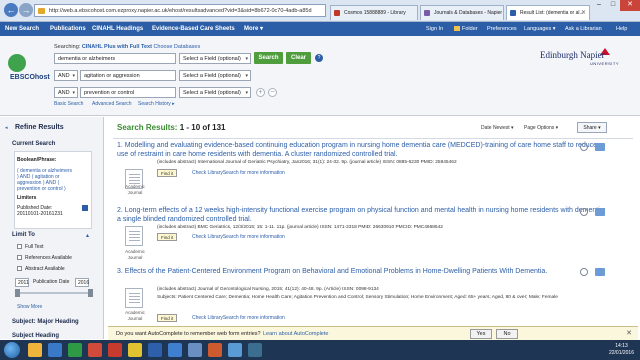 The image size is (640, 360). What do you see at coordinates (268, 58) in the screenshot?
I see `search-button: Search` at bounding box center [268, 58].